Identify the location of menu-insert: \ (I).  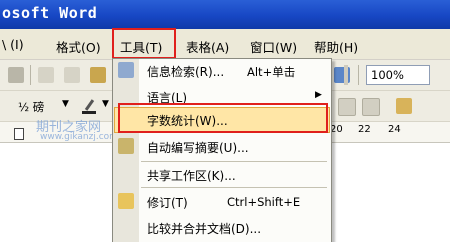
(13, 44).